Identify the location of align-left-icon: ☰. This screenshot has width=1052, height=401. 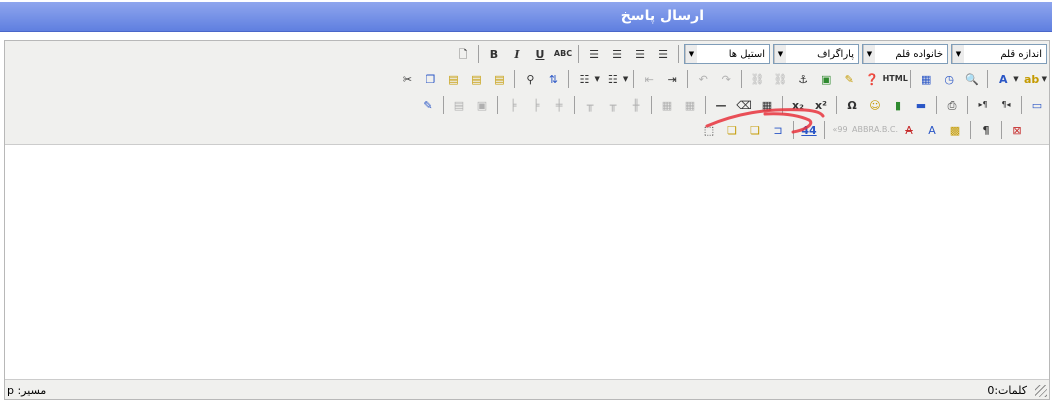
(640, 54).